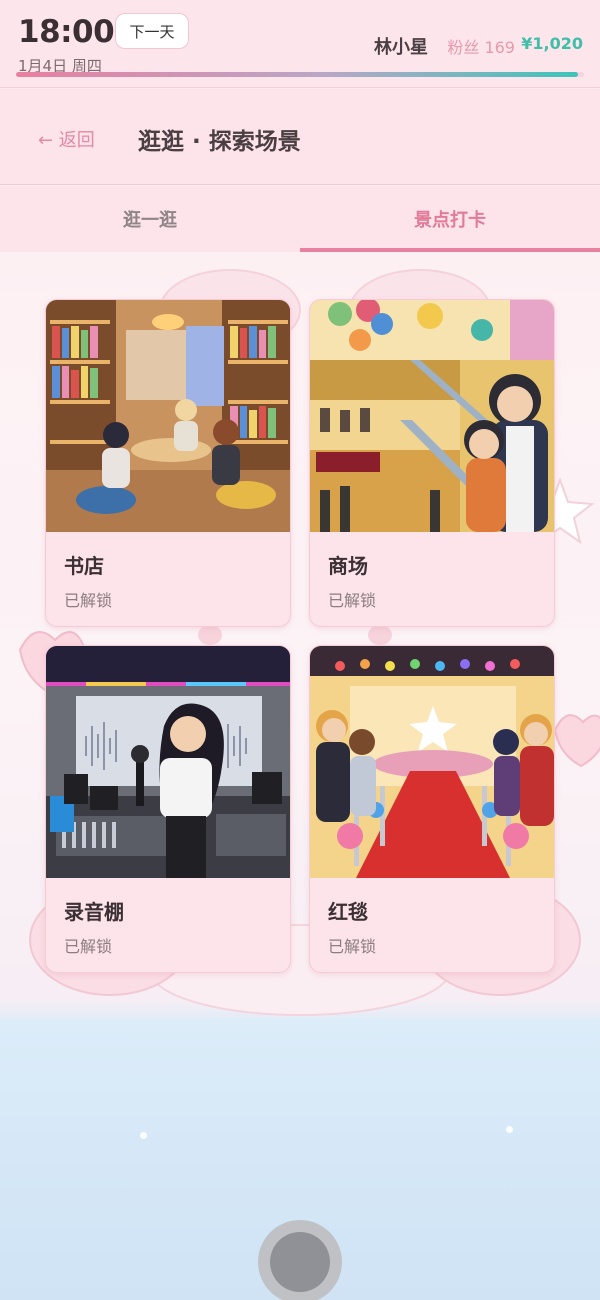  I want to click on scene-name: 录音棚, so click(94, 912).